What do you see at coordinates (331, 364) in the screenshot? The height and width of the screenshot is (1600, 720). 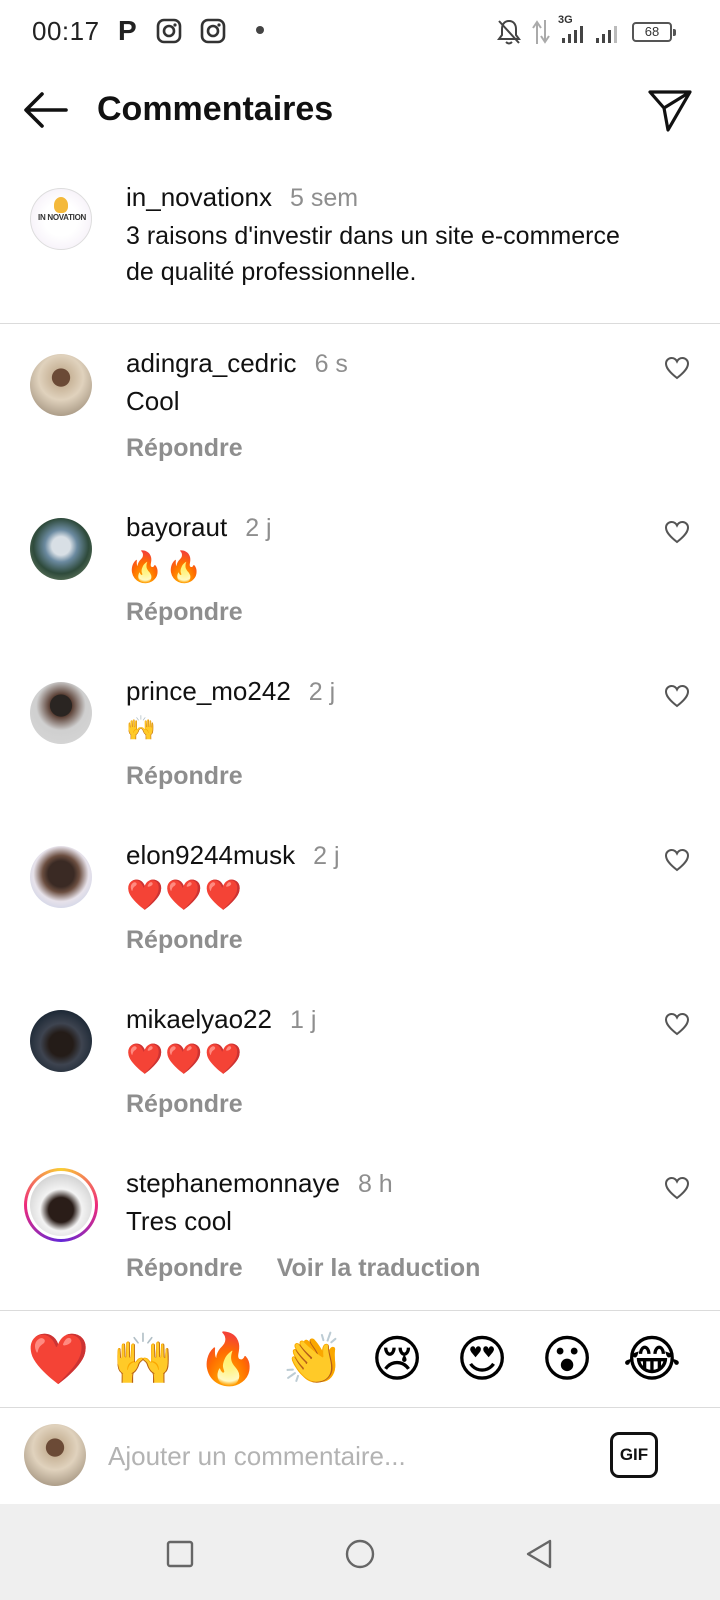 I see `timestamp: 6 s` at bounding box center [331, 364].